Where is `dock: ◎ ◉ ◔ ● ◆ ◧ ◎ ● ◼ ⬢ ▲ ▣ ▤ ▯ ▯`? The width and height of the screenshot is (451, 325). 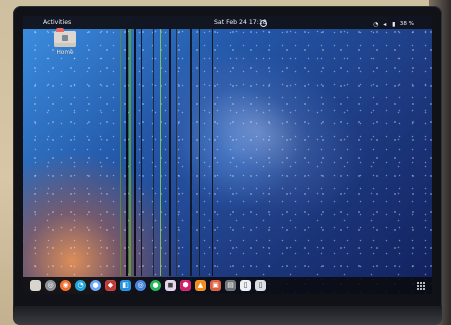
dock: ◎ ◉ ◔ ● ◆ ◧ ◎ ● ◼ ⬢ ▲ ▣ ▤ ▯ ▯ is located at coordinates (227, 285).